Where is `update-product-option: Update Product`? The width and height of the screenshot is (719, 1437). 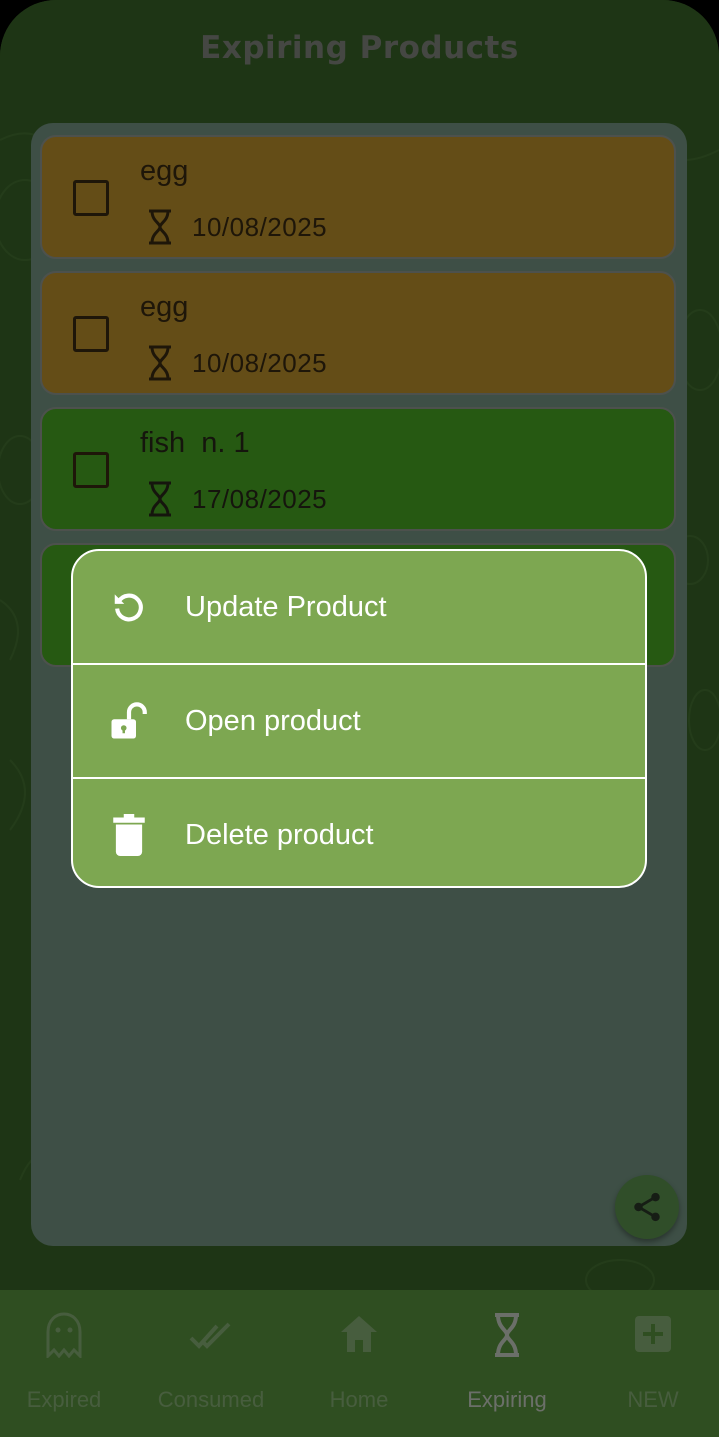 update-product-option: Update Product is located at coordinates (359, 607).